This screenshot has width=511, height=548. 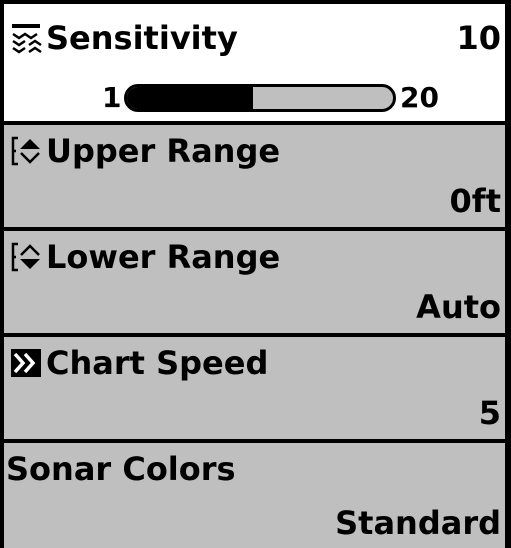 I want to click on slider-track, so click(x=260, y=98).